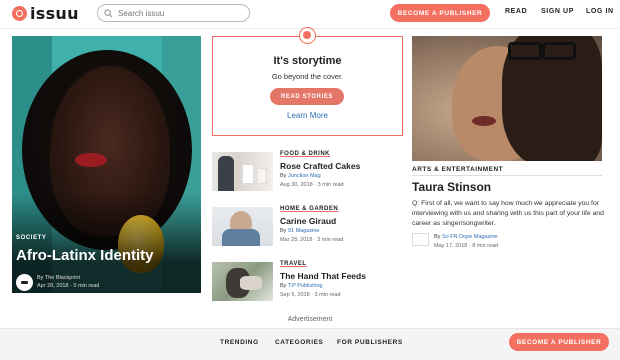 The height and width of the screenshot is (360, 620). I want to click on right-feature-publisher-link: So FN Dope Magazine, so click(470, 237).